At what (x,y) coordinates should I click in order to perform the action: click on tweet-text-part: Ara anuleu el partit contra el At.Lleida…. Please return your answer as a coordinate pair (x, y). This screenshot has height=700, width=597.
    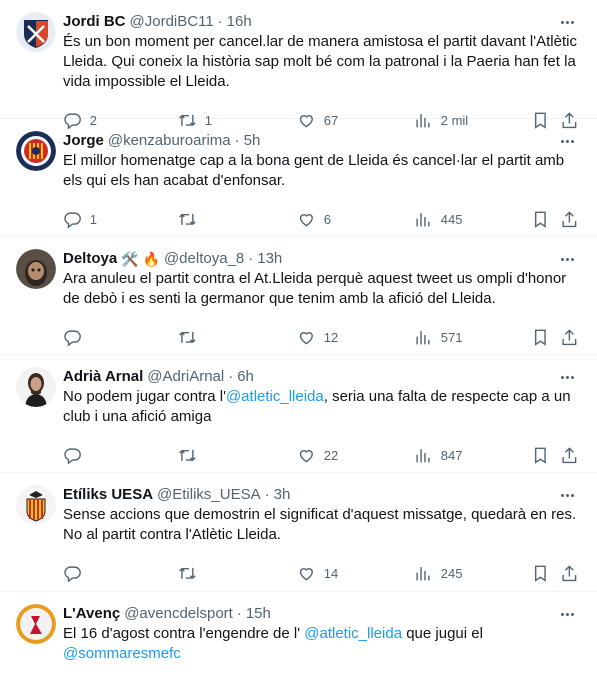
    Looking at the image, I should click on (315, 288).